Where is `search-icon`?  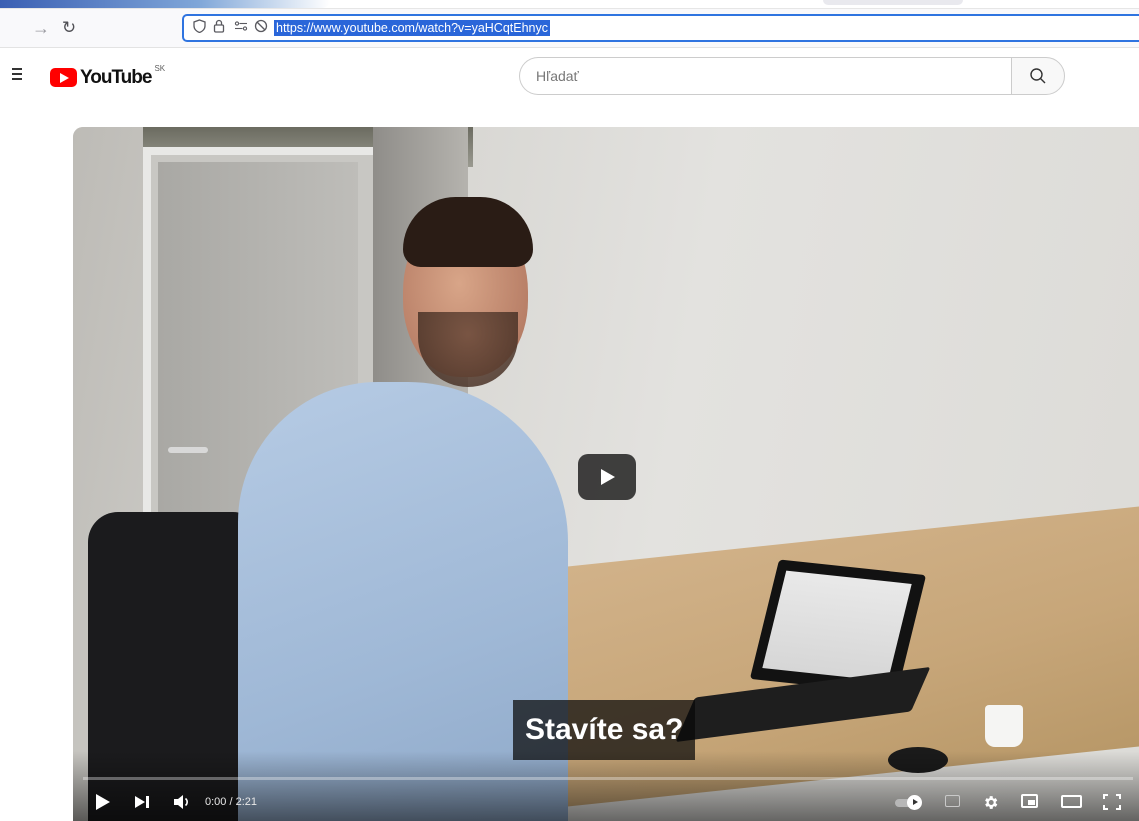 search-icon is located at coordinates (1038, 76).